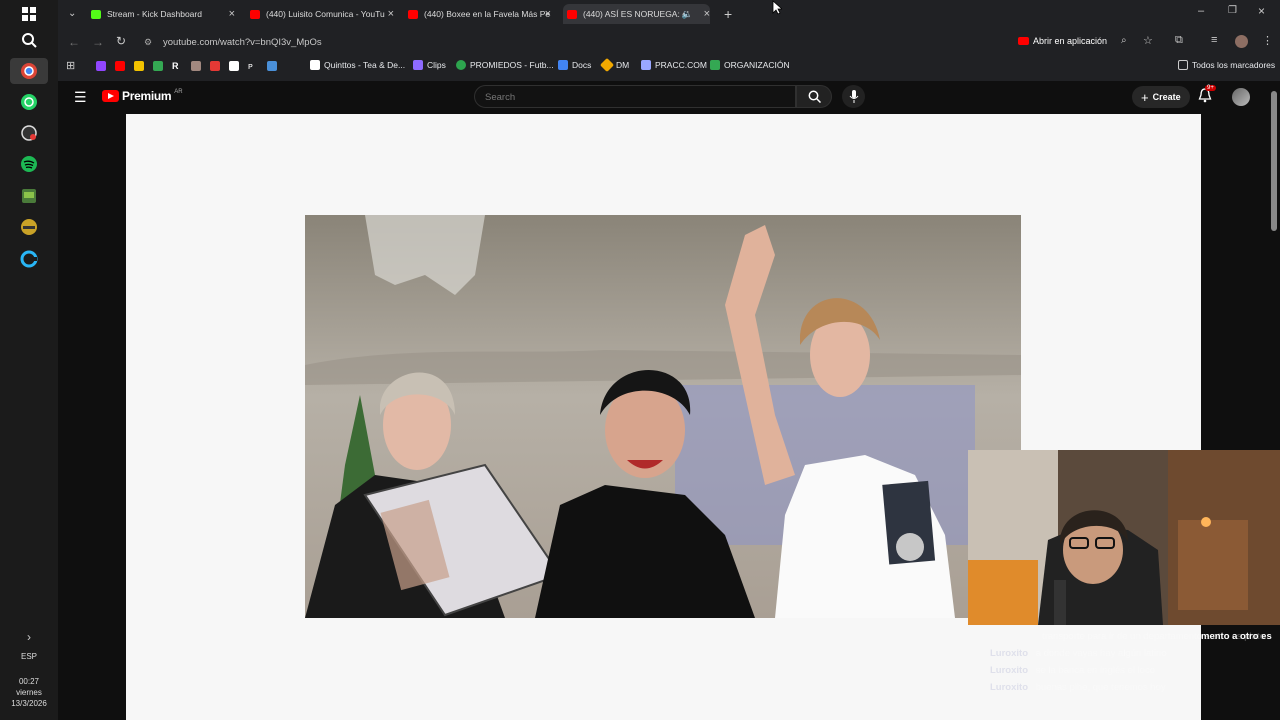 Image resolution: width=1280 pixels, height=720 pixels. I want to click on chrome-taskbar-icon, so click(29, 71).